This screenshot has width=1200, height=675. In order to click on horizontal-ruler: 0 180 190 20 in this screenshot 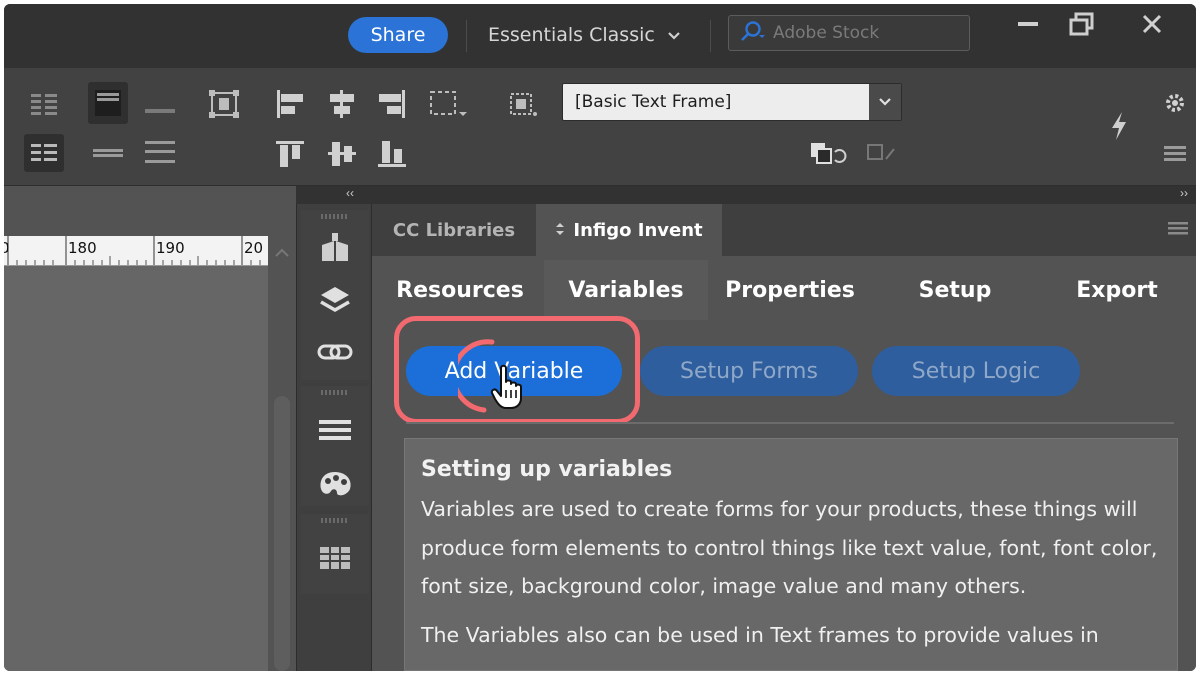, I will do `click(136, 251)`.